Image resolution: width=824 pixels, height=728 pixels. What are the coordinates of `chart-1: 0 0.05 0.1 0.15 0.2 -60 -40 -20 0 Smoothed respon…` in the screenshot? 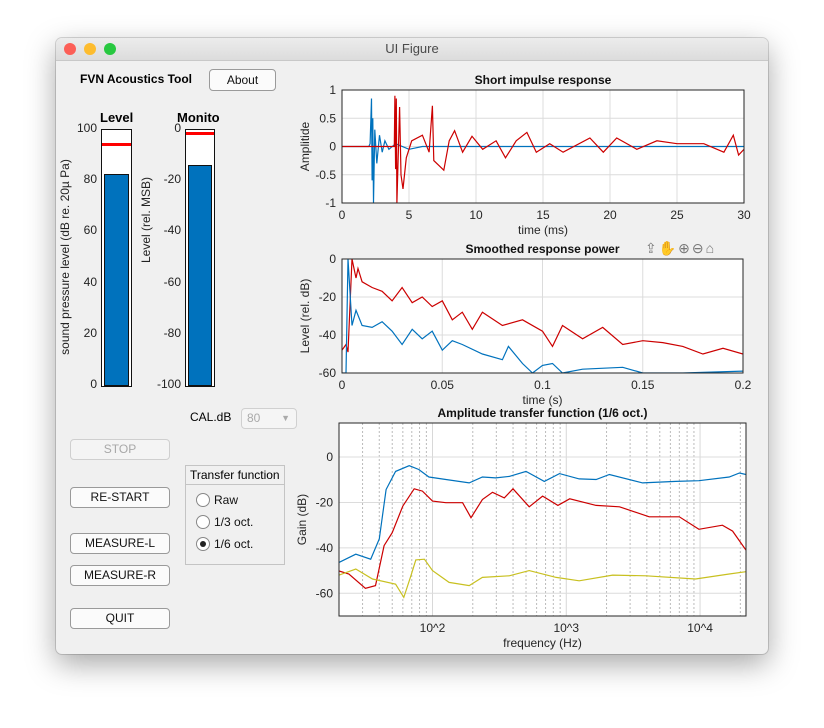 It's located at (525, 324).